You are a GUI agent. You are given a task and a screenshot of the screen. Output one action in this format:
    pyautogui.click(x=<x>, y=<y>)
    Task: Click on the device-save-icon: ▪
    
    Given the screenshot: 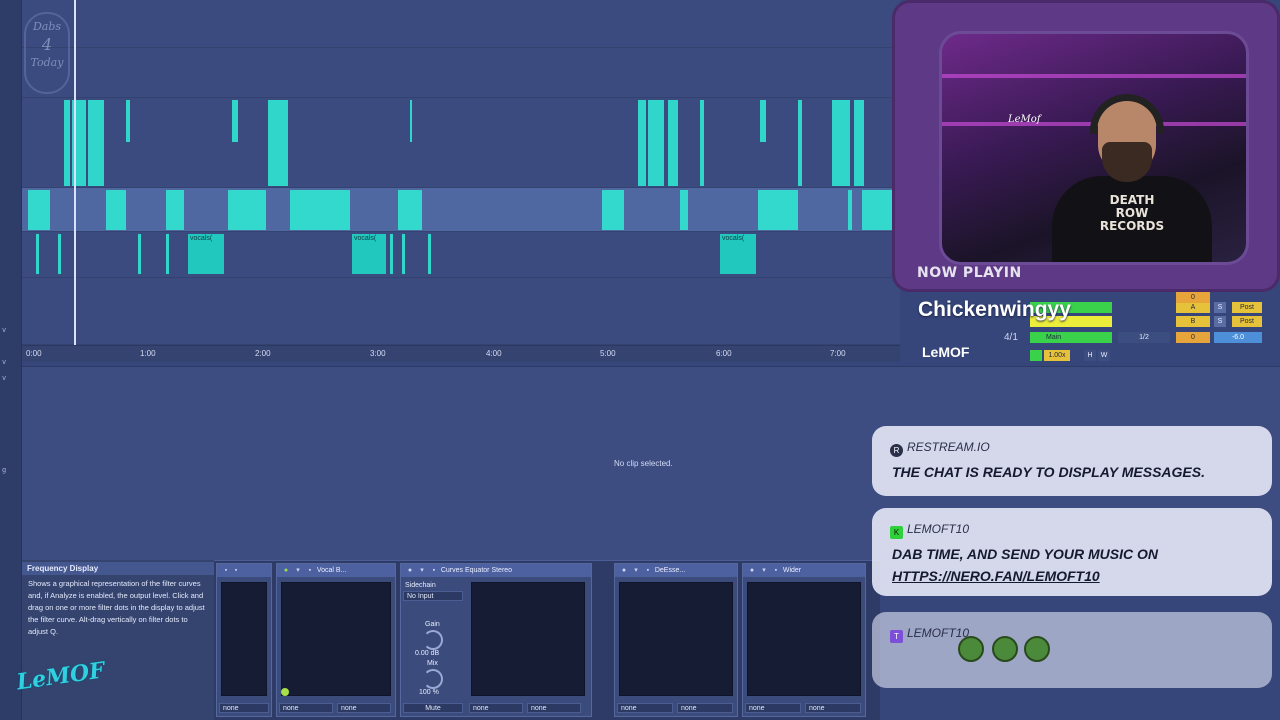 What is the action you would take?
    pyautogui.click(x=236, y=570)
    